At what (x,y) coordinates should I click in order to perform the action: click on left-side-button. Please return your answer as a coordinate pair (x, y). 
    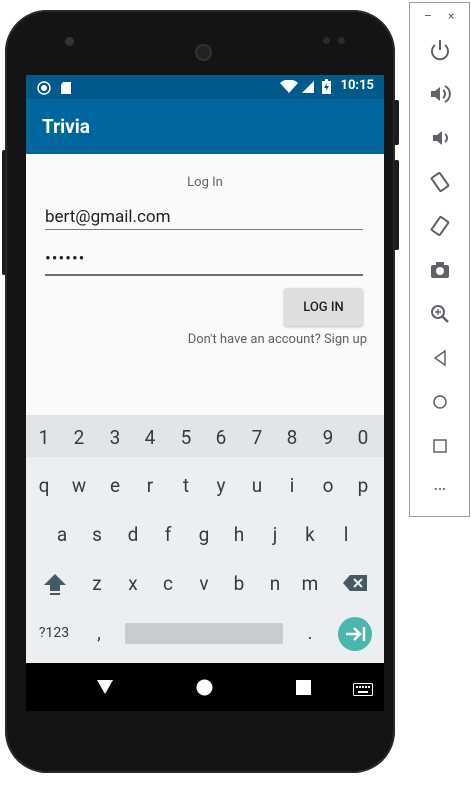
    Looking at the image, I should click on (4, 212).